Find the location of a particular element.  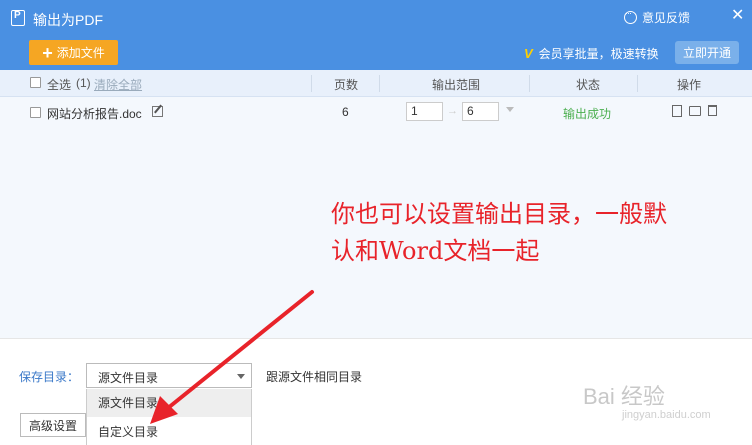

directory-dropdown: 源文件目录 自定义目录 is located at coordinates (169, 417).